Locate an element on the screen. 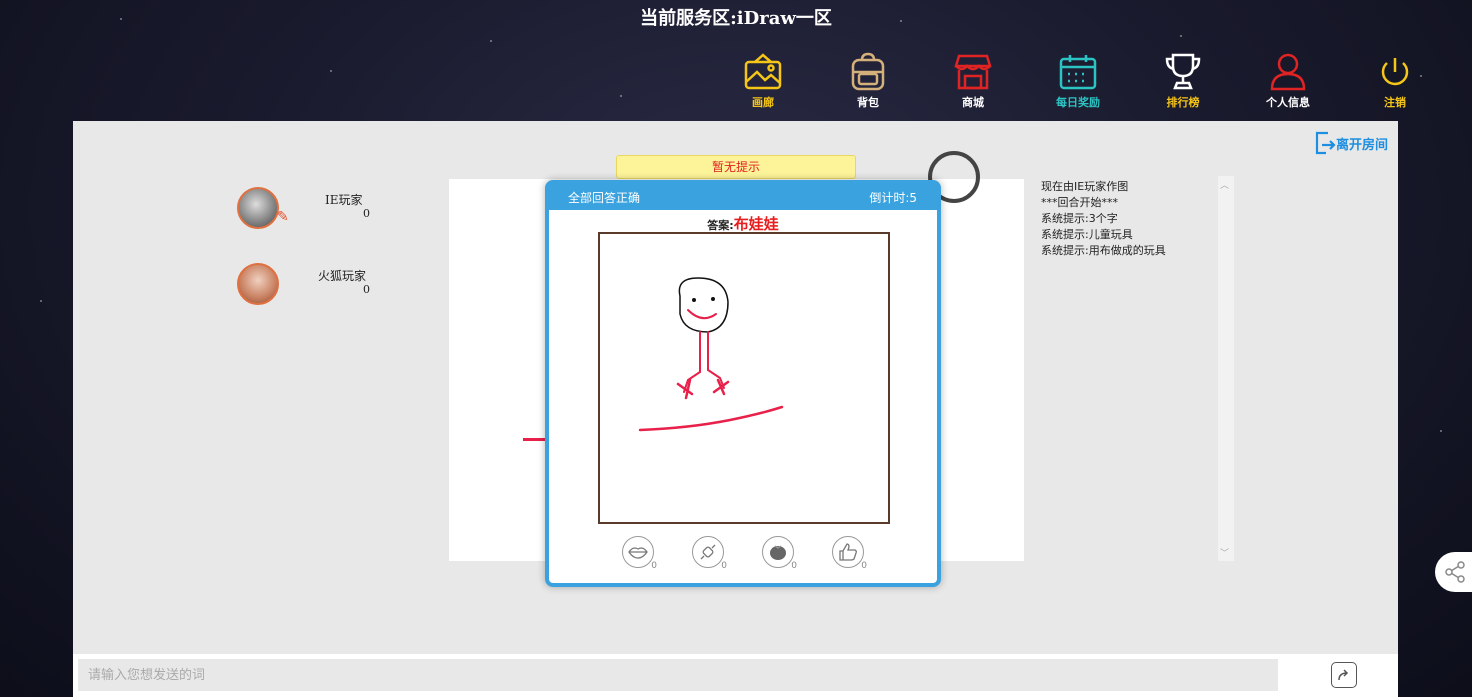  candy-icon is located at coordinates (708, 552).